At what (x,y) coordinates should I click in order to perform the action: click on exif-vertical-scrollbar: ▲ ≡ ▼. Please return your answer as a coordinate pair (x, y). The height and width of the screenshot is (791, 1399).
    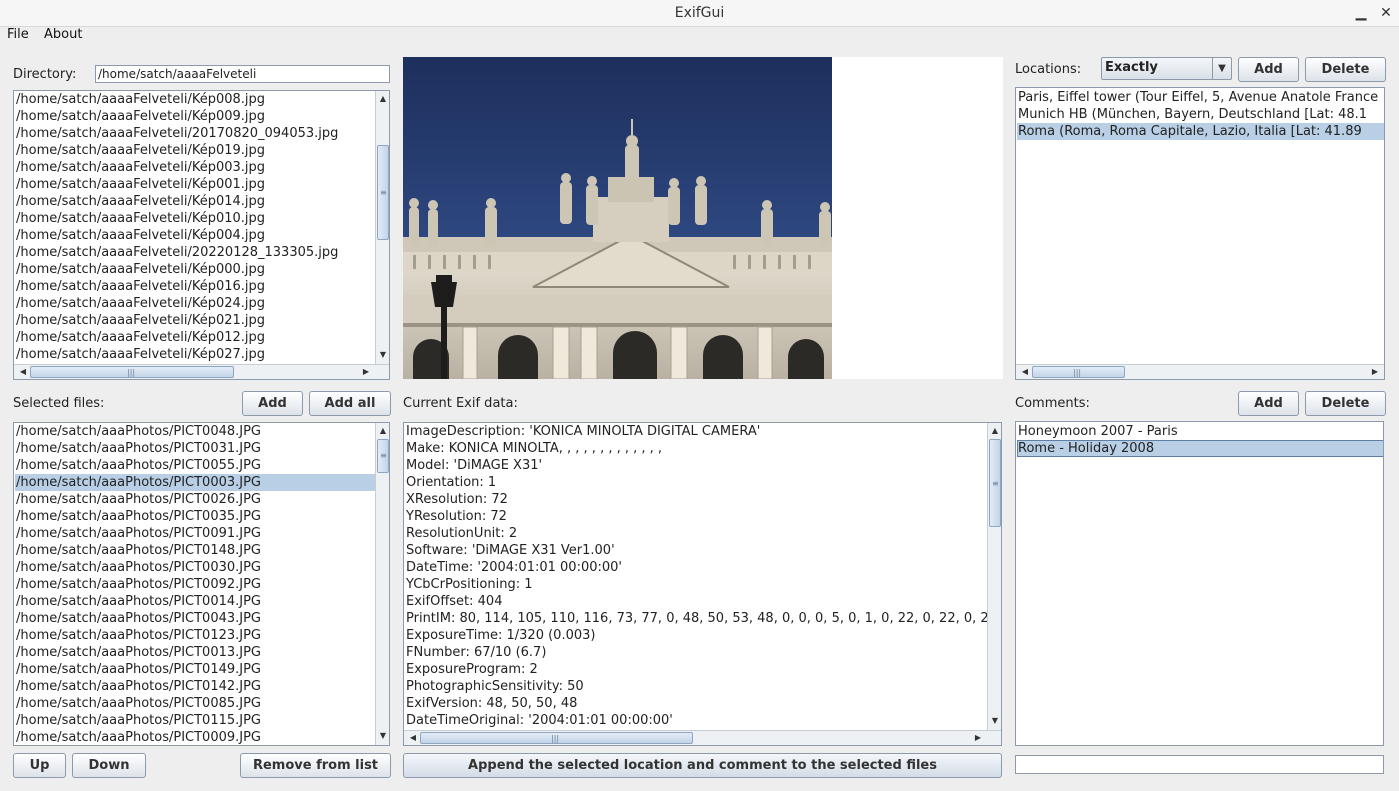
    Looking at the image, I should click on (994, 576).